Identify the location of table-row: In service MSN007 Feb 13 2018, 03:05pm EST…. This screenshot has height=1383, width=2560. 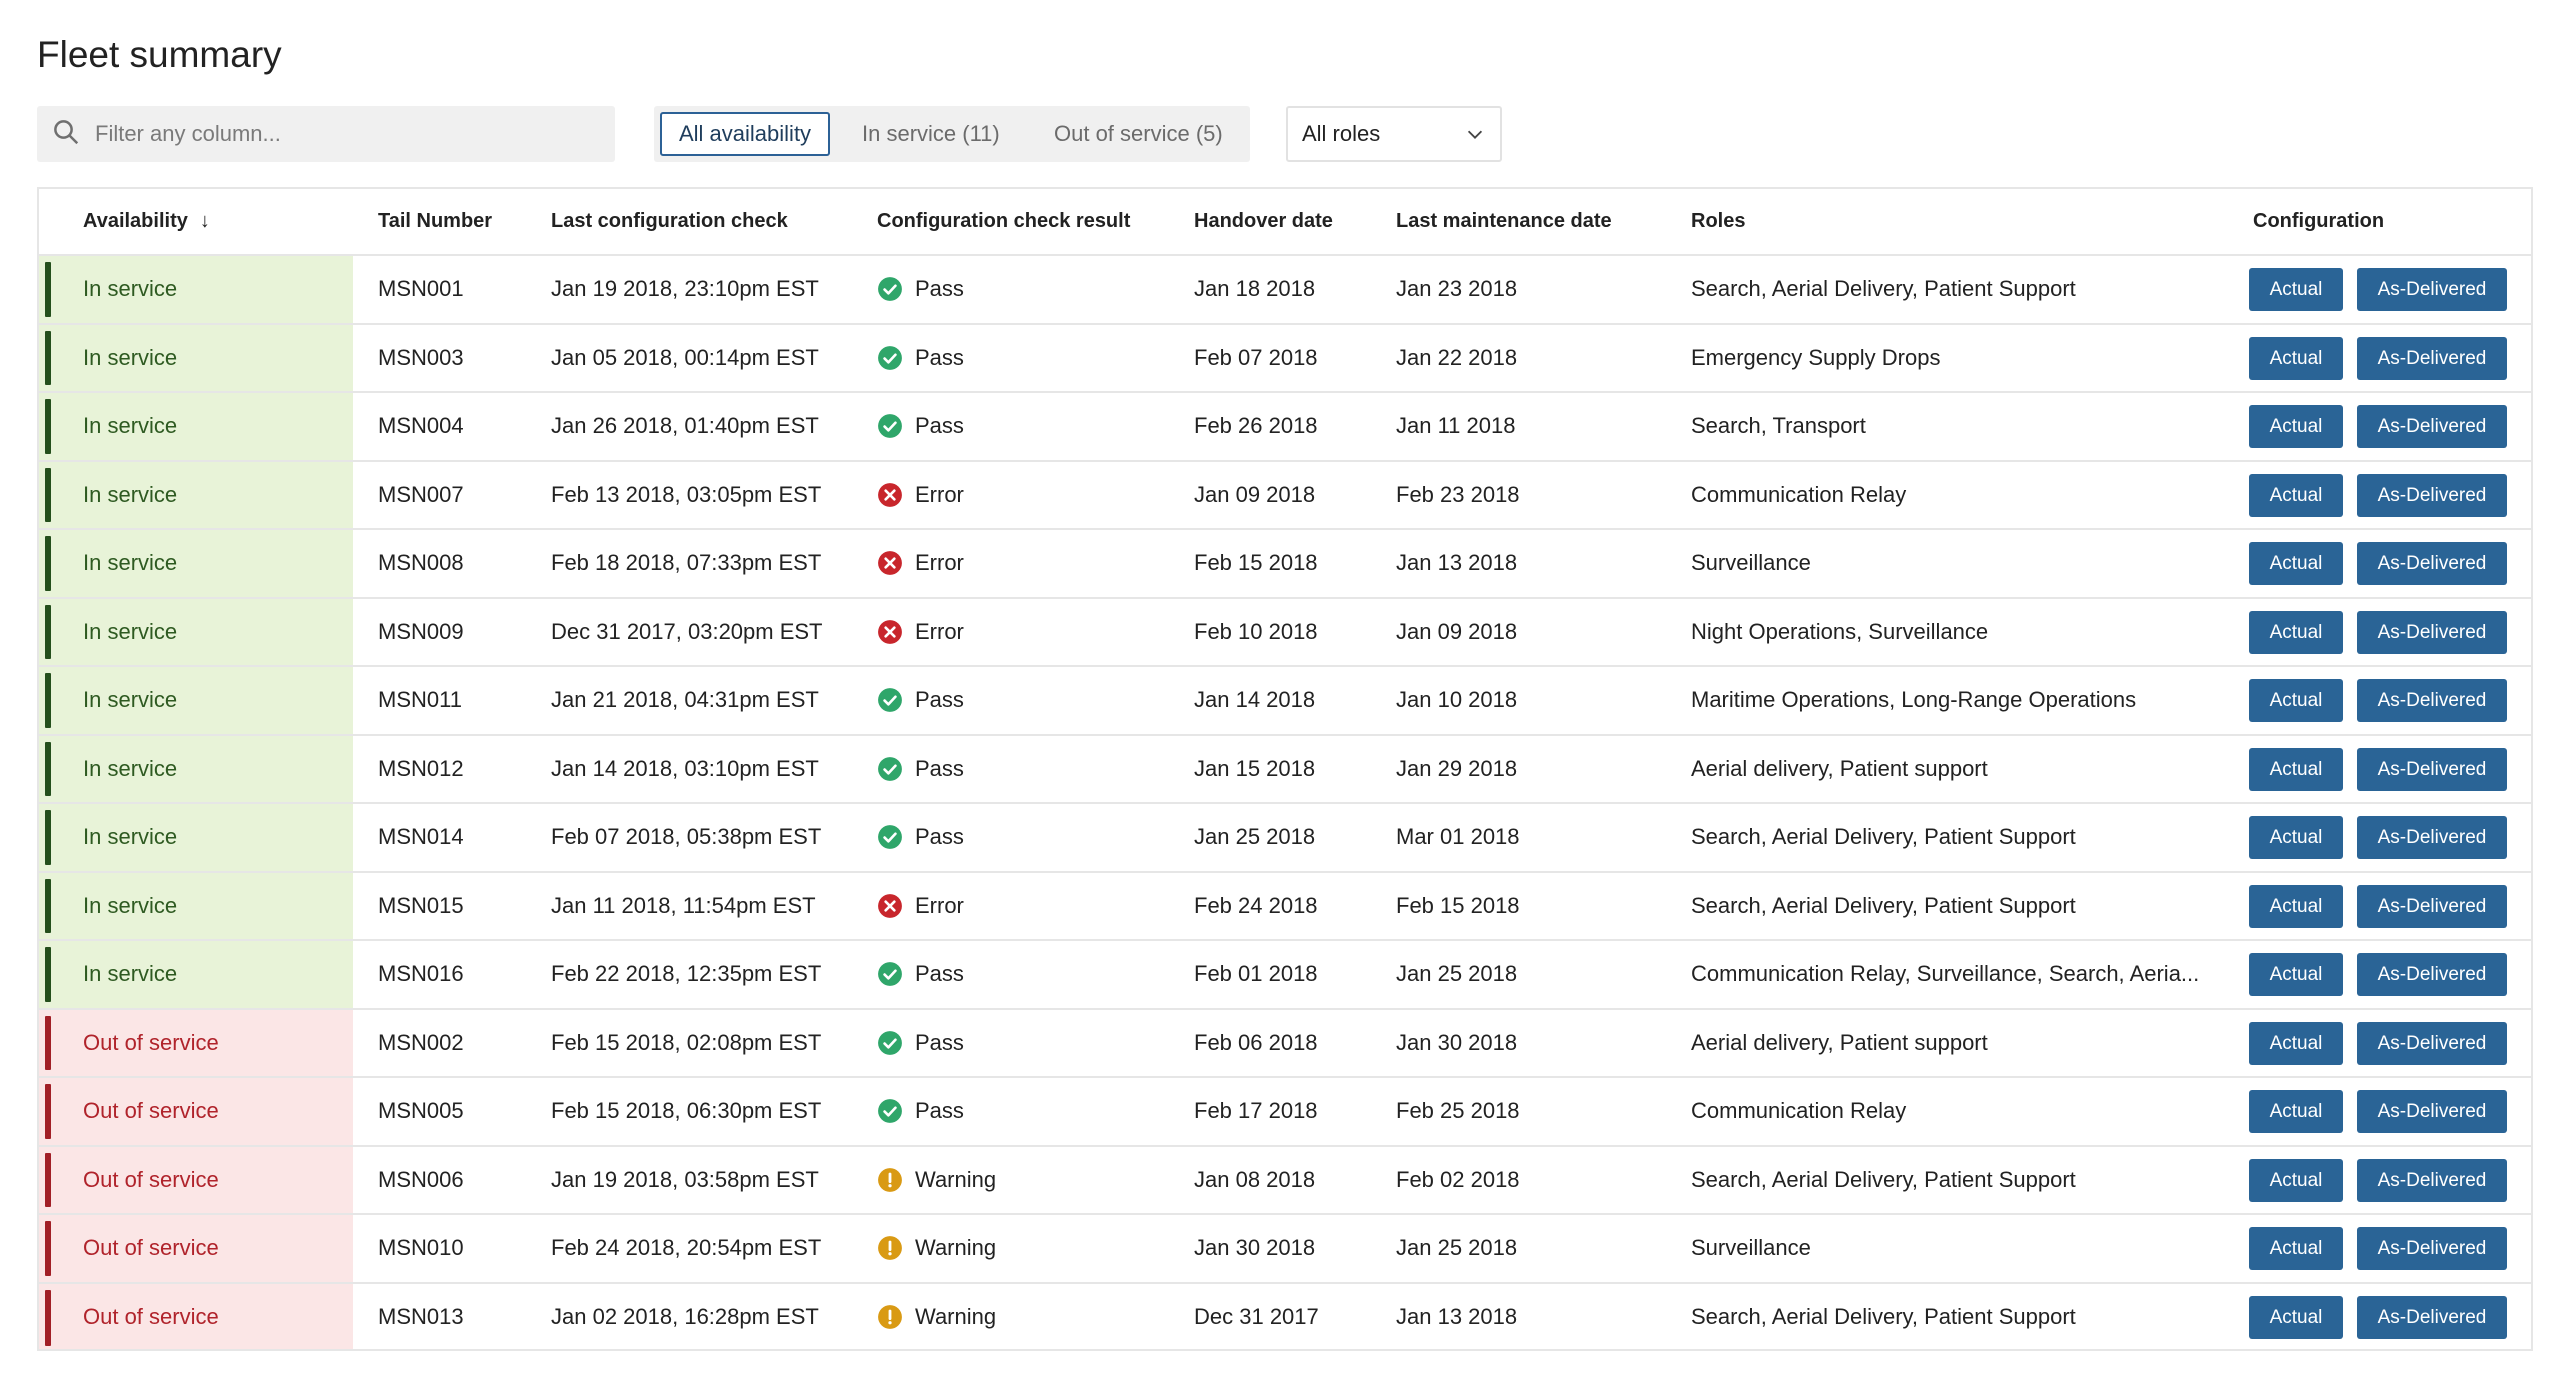
(1285, 495).